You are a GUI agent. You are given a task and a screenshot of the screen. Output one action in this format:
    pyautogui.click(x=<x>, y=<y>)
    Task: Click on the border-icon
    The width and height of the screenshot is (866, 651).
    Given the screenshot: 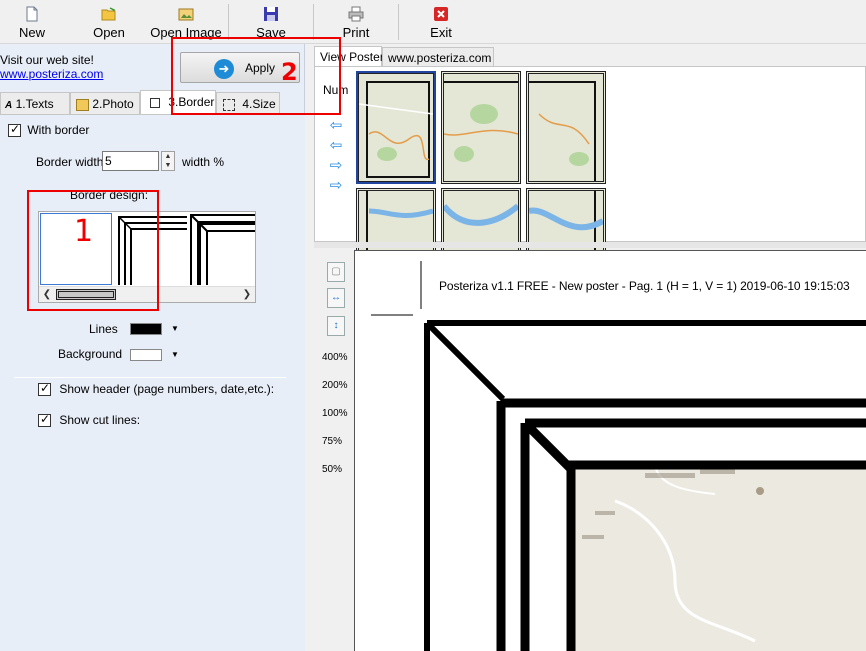 What is the action you would take?
    pyautogui.click(x=155, y=102)
    